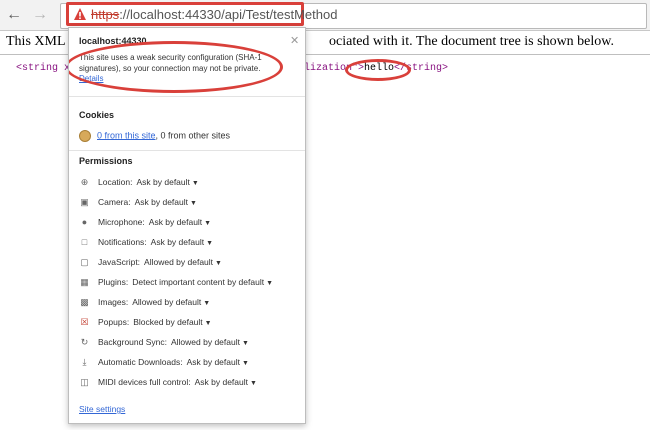 The height and width of the screenshot is (430, 650). What do you see at coordinates (119, 262) in the screenshot?
I see `permission-label: JavaScript:` at bounding box center [119, 262].